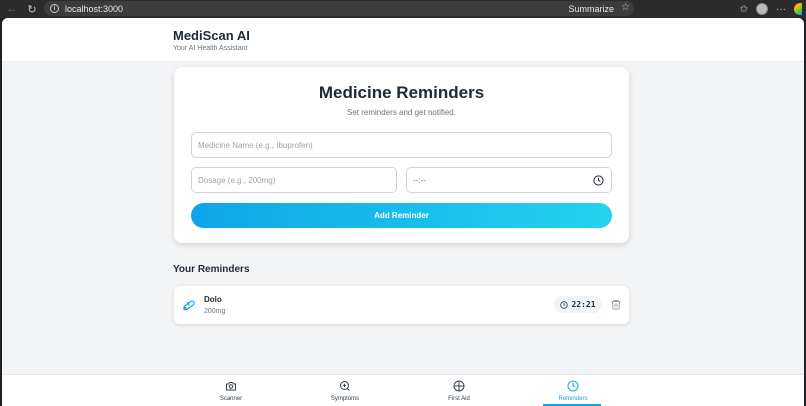 This screenshot has height=406, width=806. Describe the element at coordinates (401, 112) in the screenshot. I see `form-subtitle: Set reminders and get notified.` at that location.